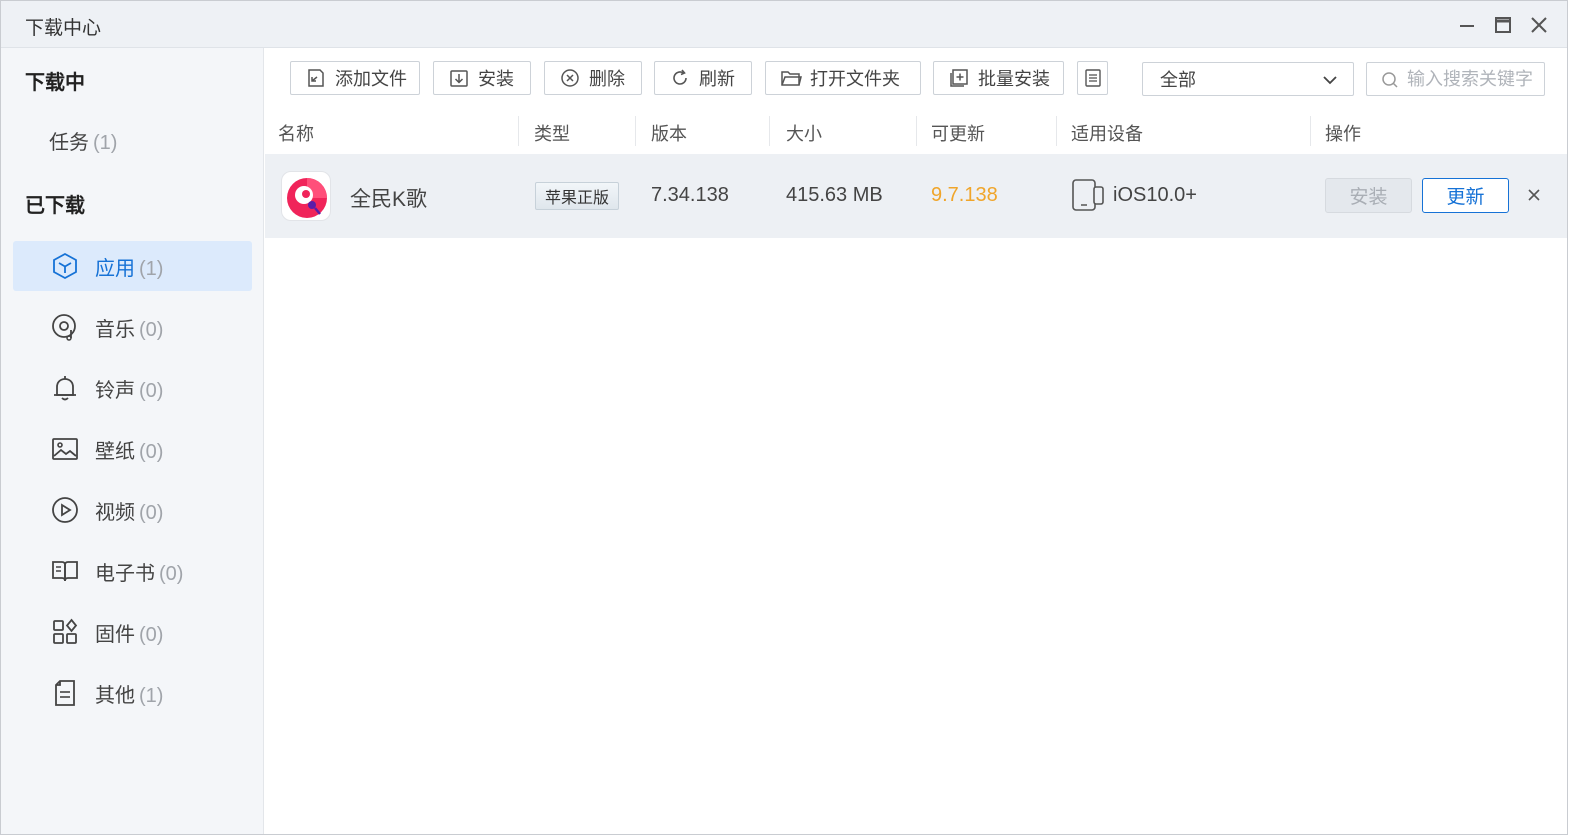  Describe the element at coordinates (959, 78) in the screenshot. I see `batch-add-icon` at that location.